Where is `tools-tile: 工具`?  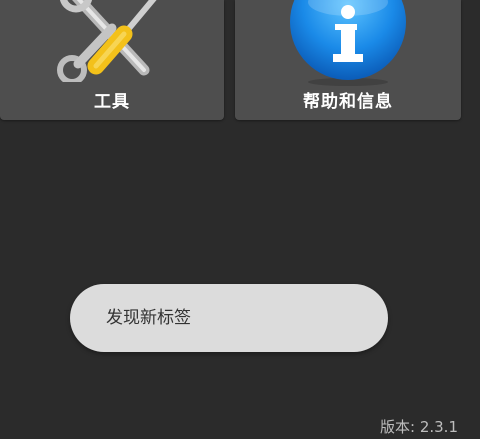
tools-tile: 工具 is located at coordinates (112, 60).